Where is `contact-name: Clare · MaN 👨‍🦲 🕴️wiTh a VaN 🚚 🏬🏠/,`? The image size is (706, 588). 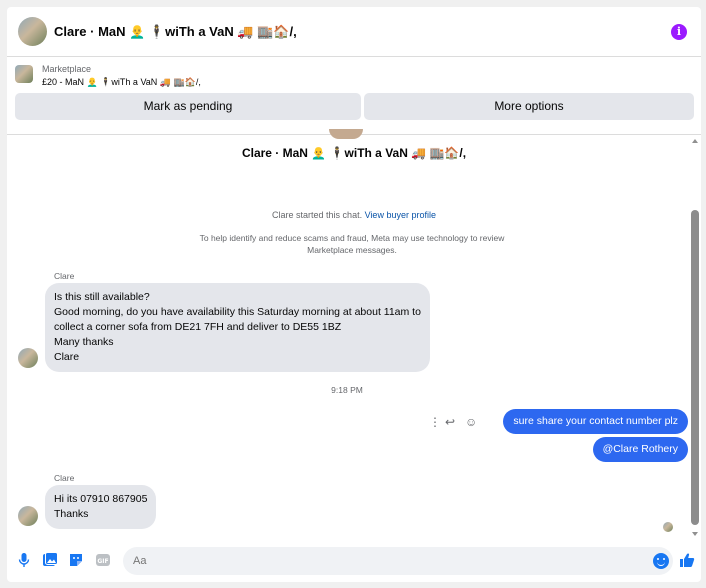 contact-name: Clare · MaN 👨‍🦲 🕴️wiTh a VaN 🚚 🏬🏠/, is located at coordinates (175, 32).